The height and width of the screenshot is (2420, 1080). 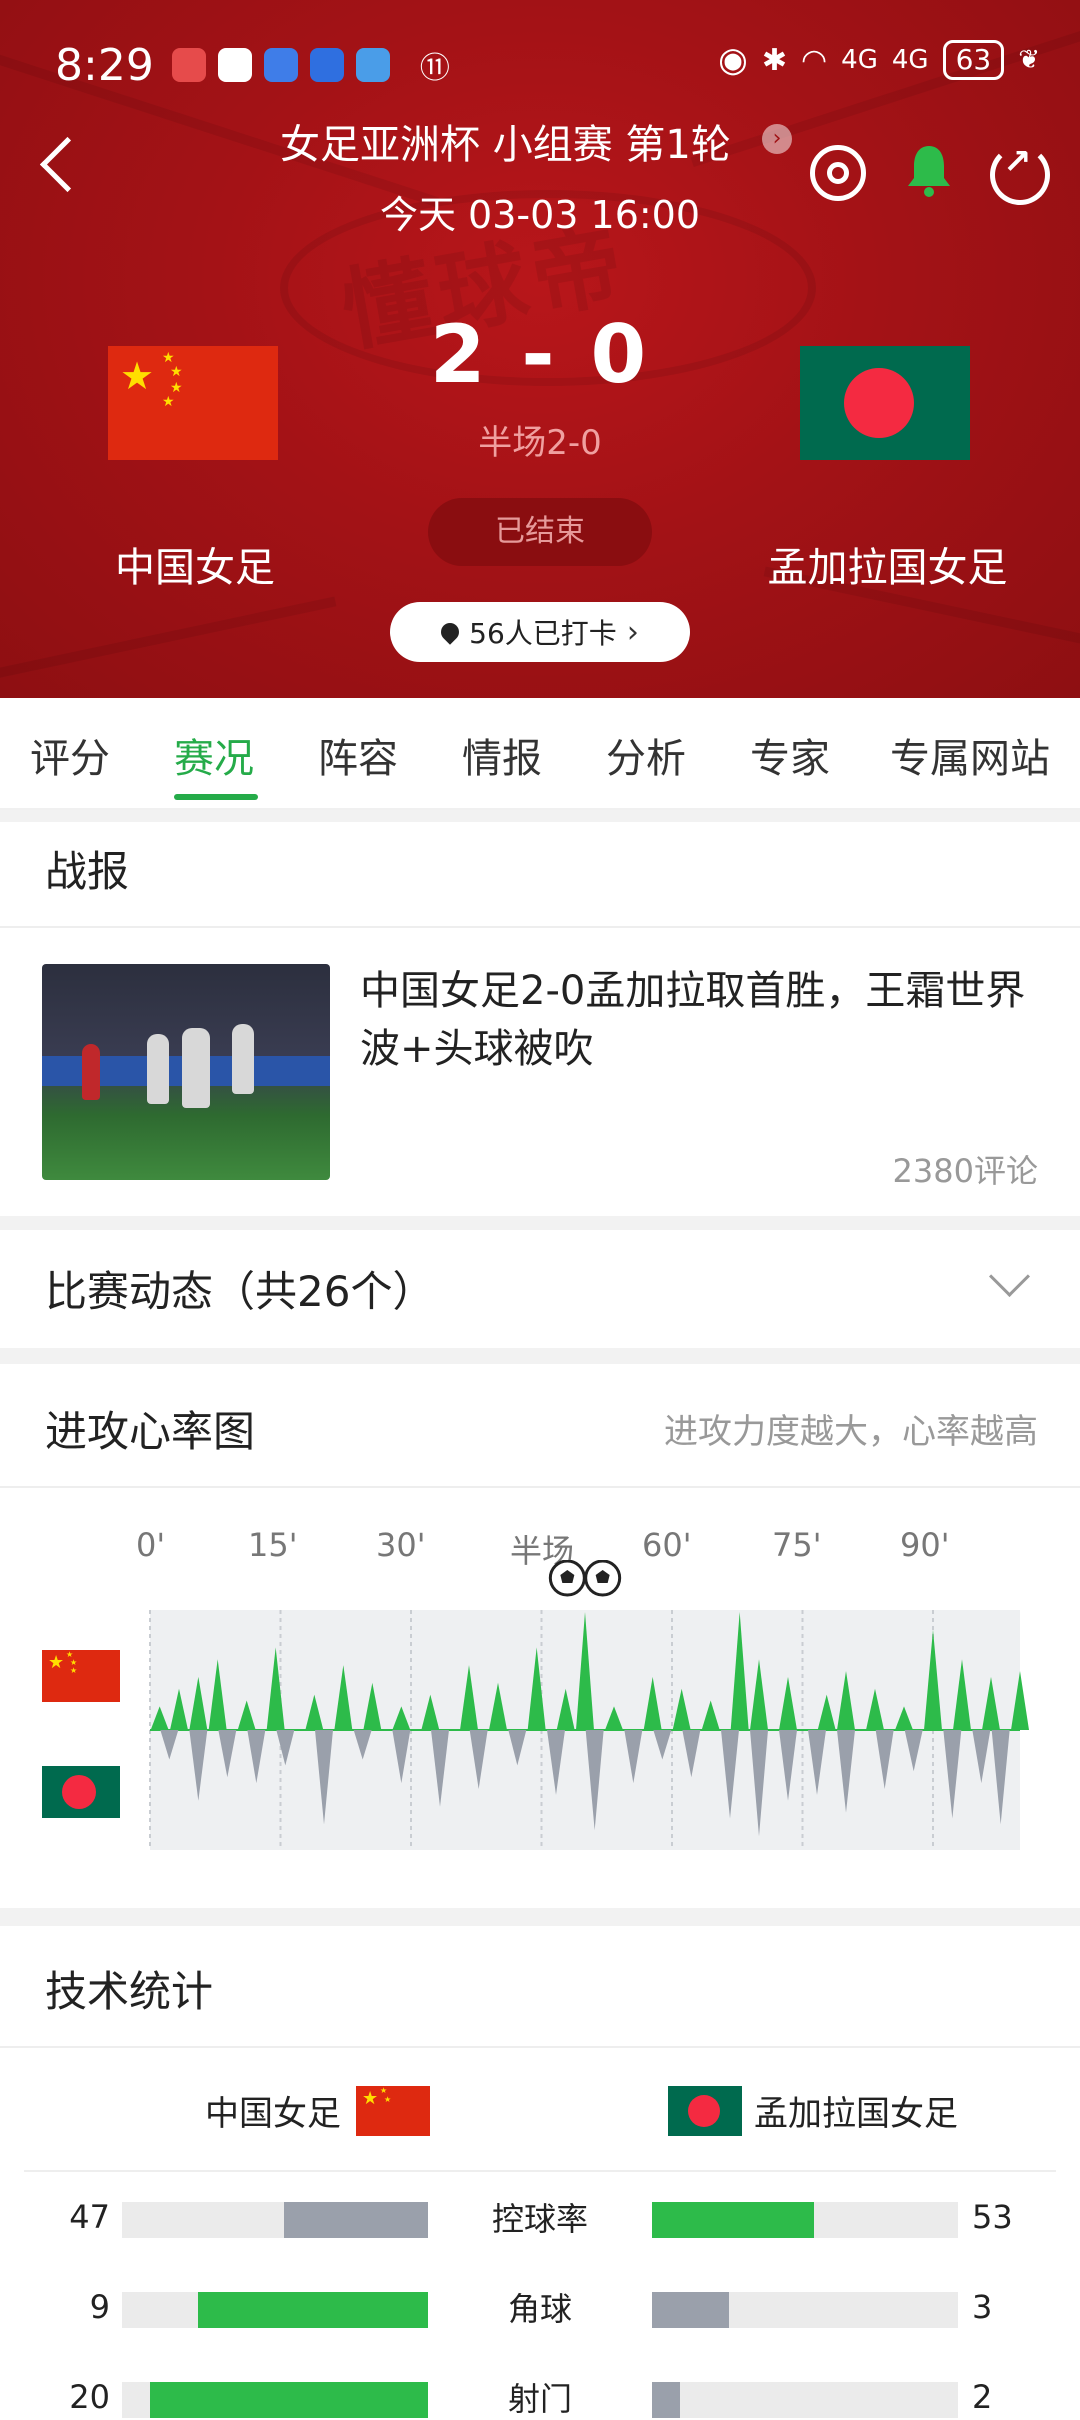 I want to click on heart-chart-hint: 进攻力度越大，心率越高, so click(x=851, y=1432).